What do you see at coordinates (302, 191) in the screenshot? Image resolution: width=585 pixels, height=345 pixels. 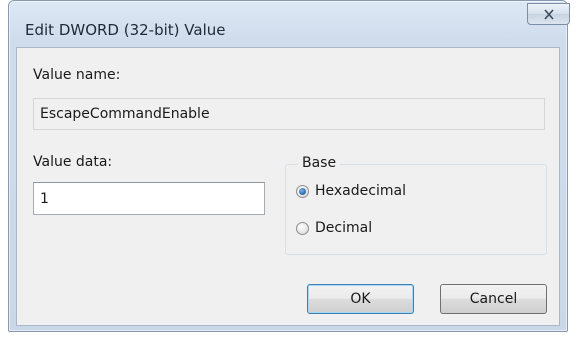 I see `radio-button-selected-icon` at bounding box center [302, 191].